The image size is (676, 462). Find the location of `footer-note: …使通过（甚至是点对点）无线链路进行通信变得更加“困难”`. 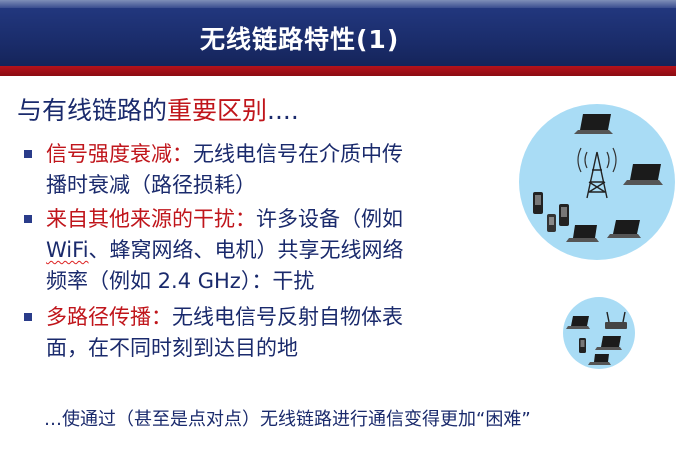

footer-note: …使通过（甚至是点对点）无线链路进行通信变得更加“困难” is located at coordinates (287, 419).